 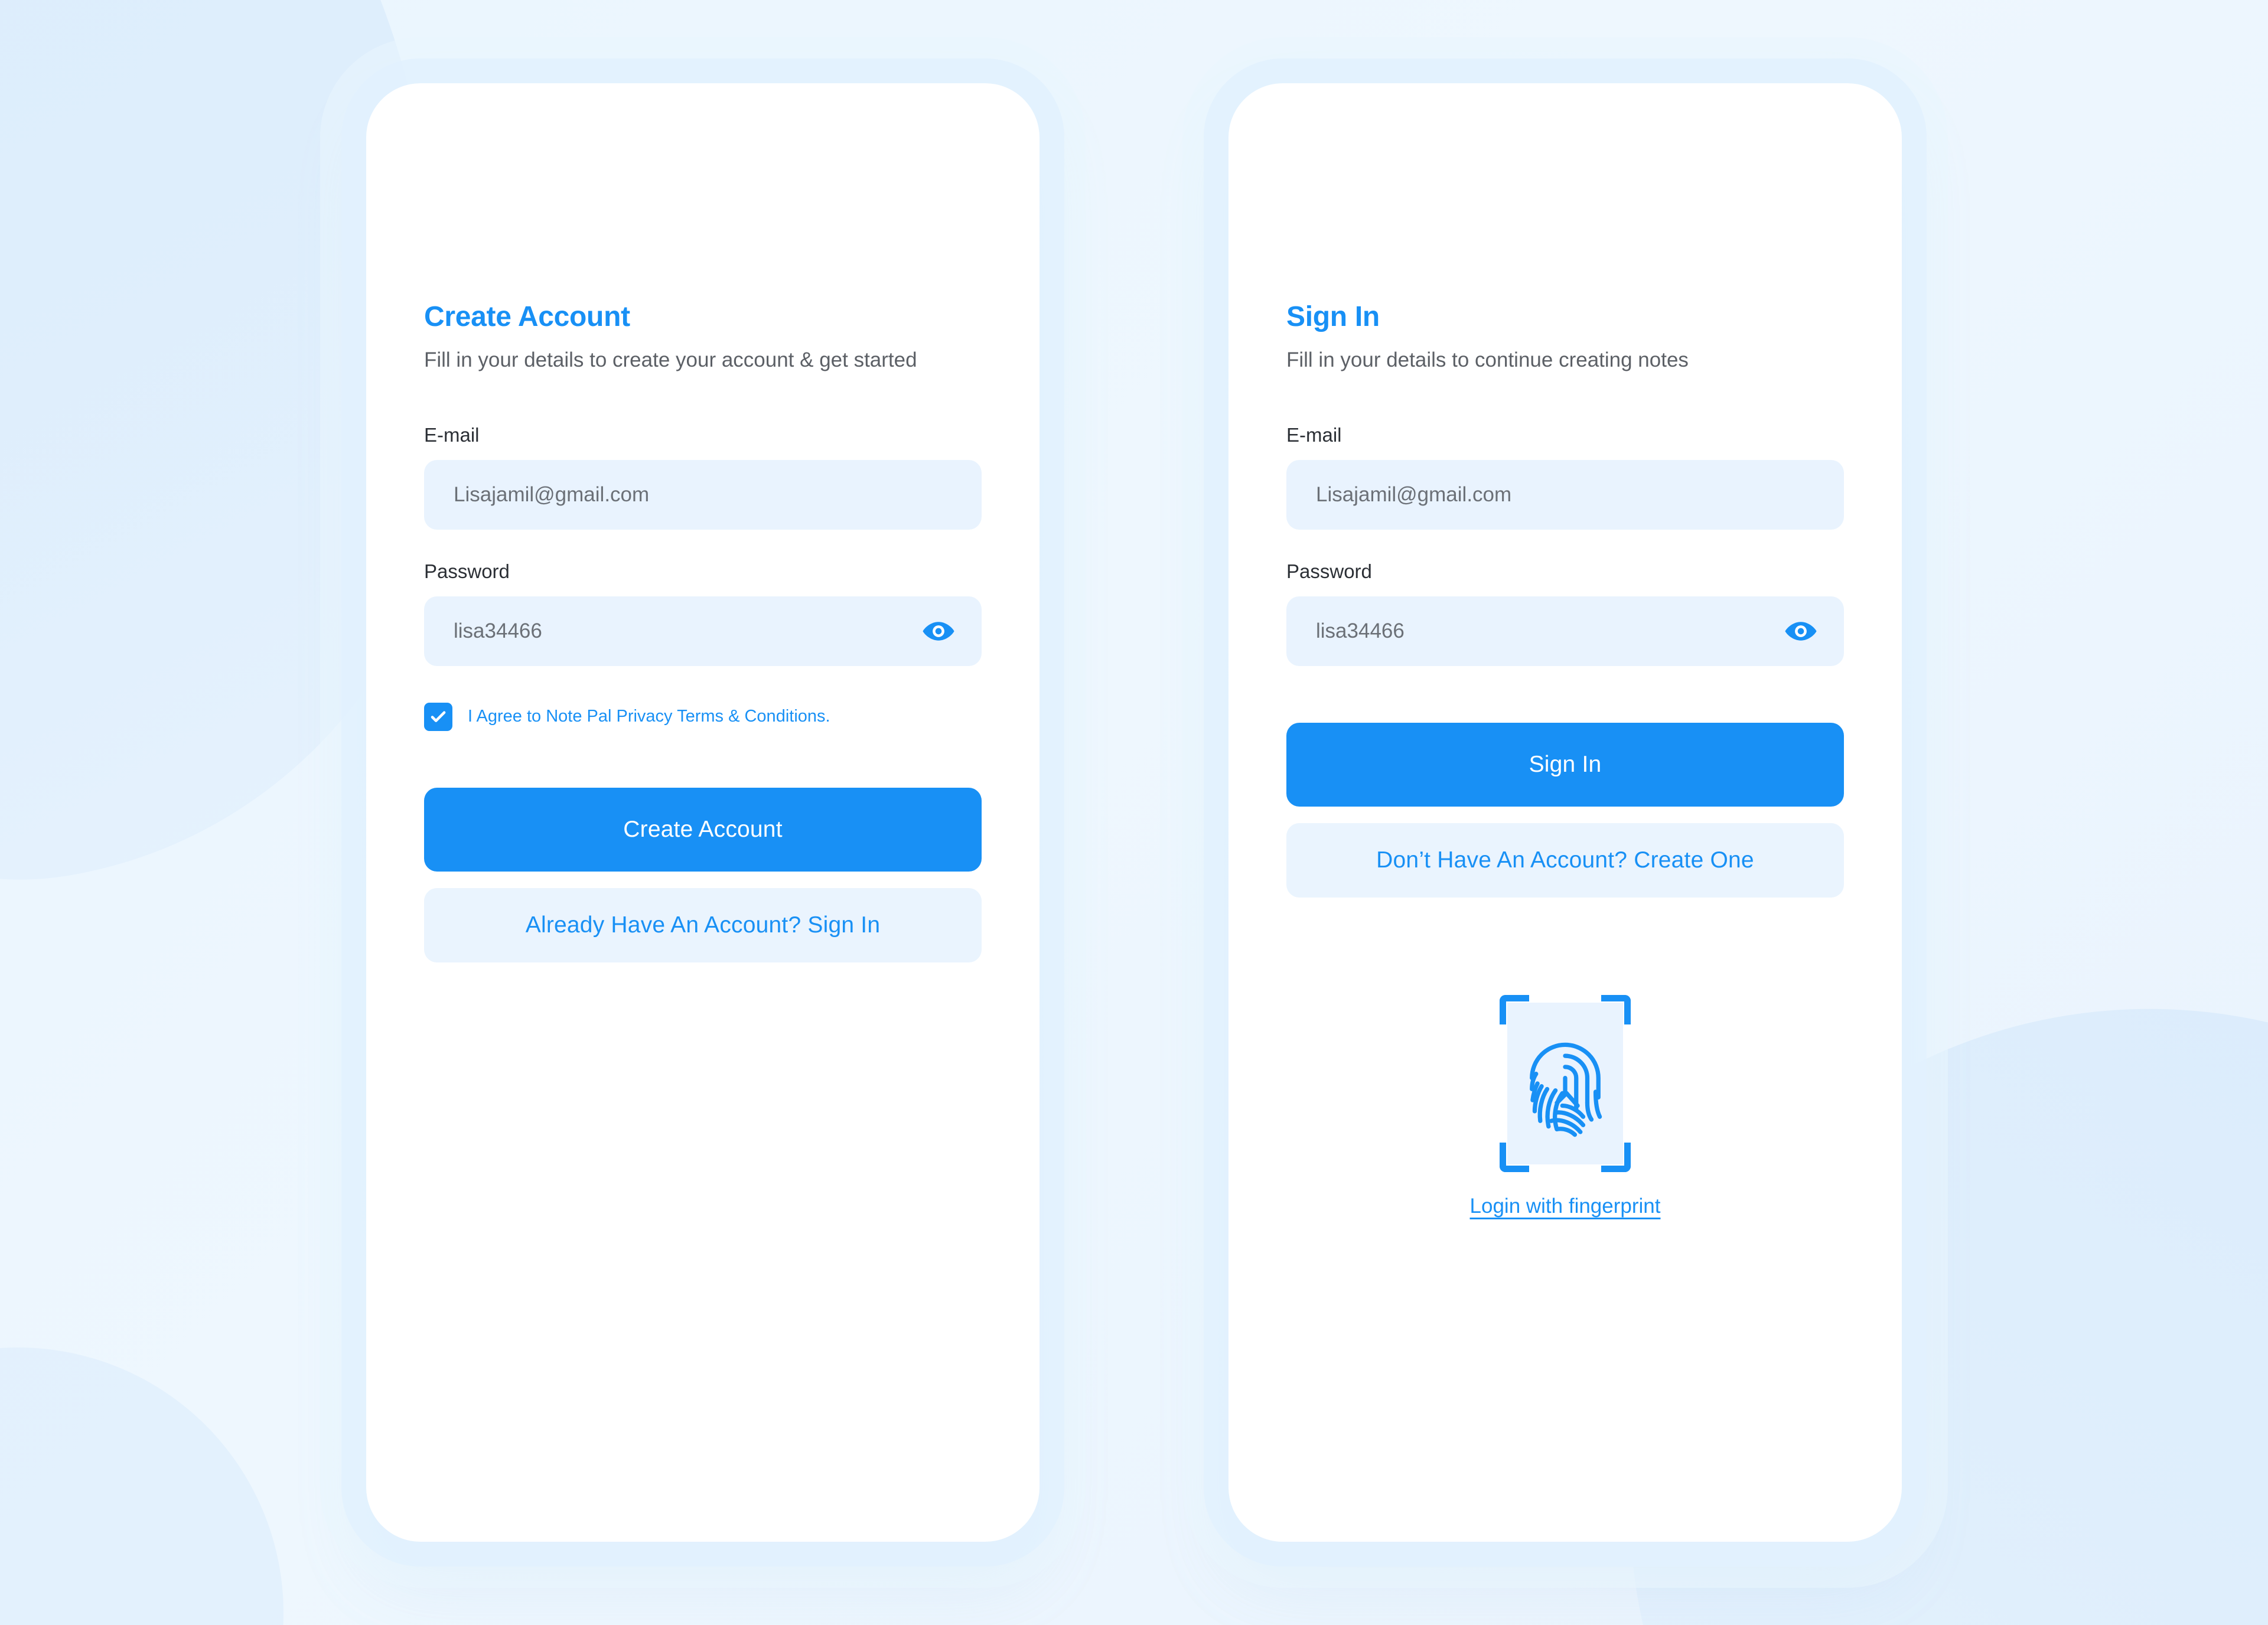 What do you see at coordinates (527, 316) in the screenshot?
I see `page-title: Create Account` at bounding box center [527, 316].